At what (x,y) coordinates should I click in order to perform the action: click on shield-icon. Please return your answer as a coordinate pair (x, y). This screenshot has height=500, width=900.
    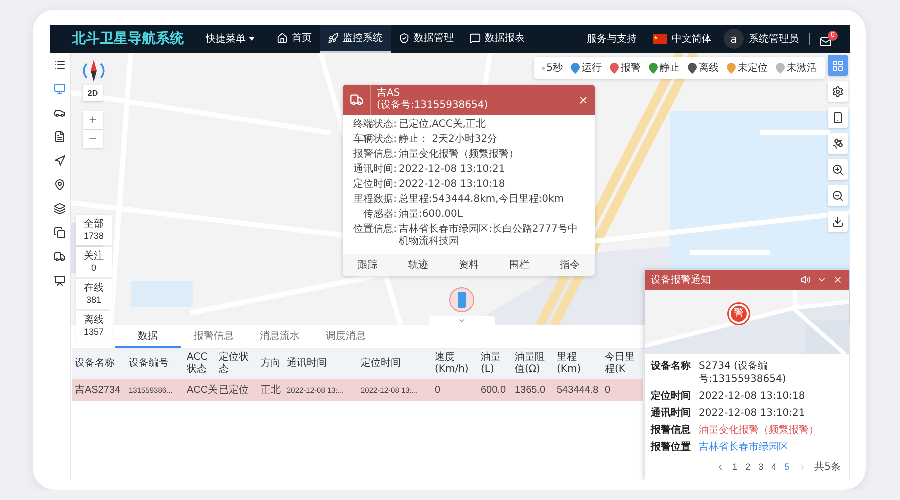
    Looking at the image, I should click on (404, 38).